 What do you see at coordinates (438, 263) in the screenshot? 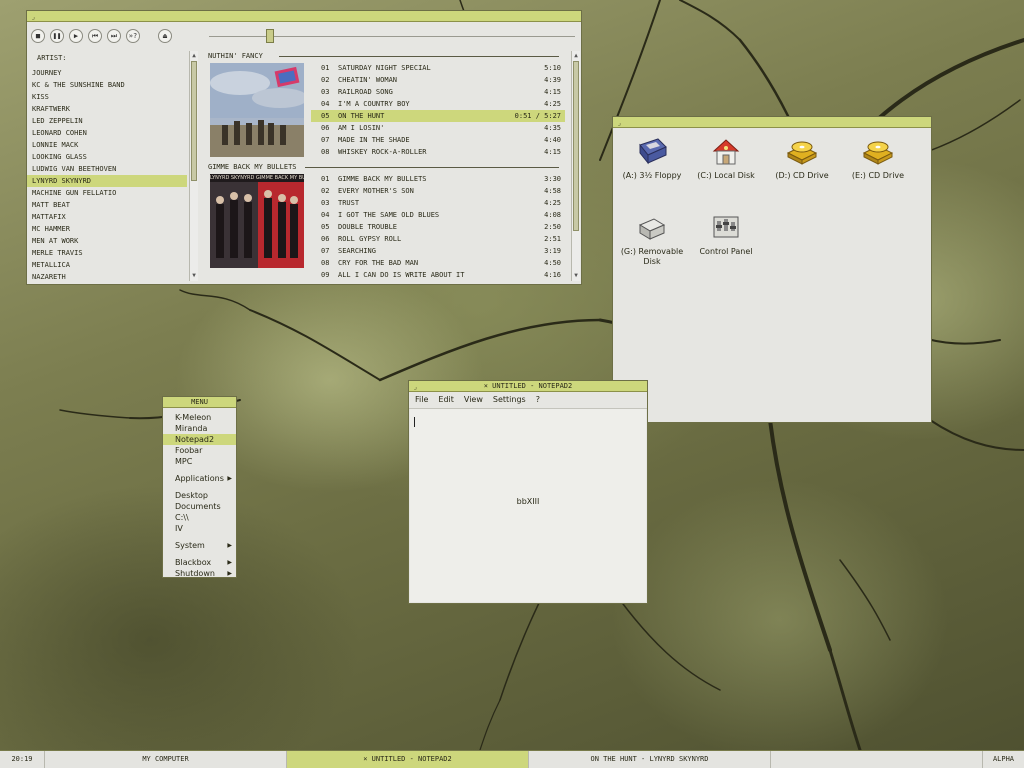
I see `track-row: 08 CRY FOR THE BAD MAN 4:50` at bounding box center [438, 263].